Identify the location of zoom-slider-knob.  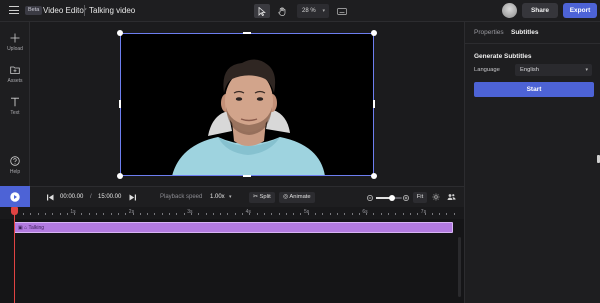
(392, 198).